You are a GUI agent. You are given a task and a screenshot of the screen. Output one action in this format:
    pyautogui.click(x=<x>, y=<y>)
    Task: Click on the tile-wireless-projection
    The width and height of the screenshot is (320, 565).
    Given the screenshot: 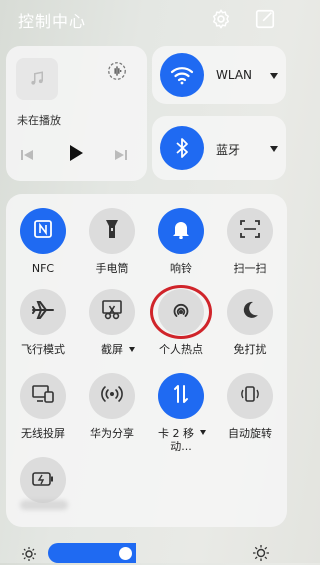 What is the action you would take?
    pyautogui.click(x=43, y=396)
    